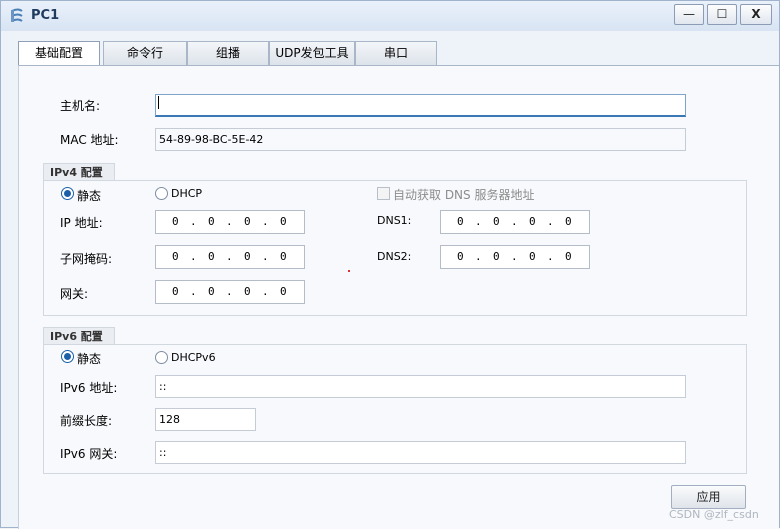 The width and height of the screenshot is (780, 529). What do you see at coordinates (394, 220) in the screenshot?
I see `dns1-label: DNS1:` at bounding box center [394, 220].